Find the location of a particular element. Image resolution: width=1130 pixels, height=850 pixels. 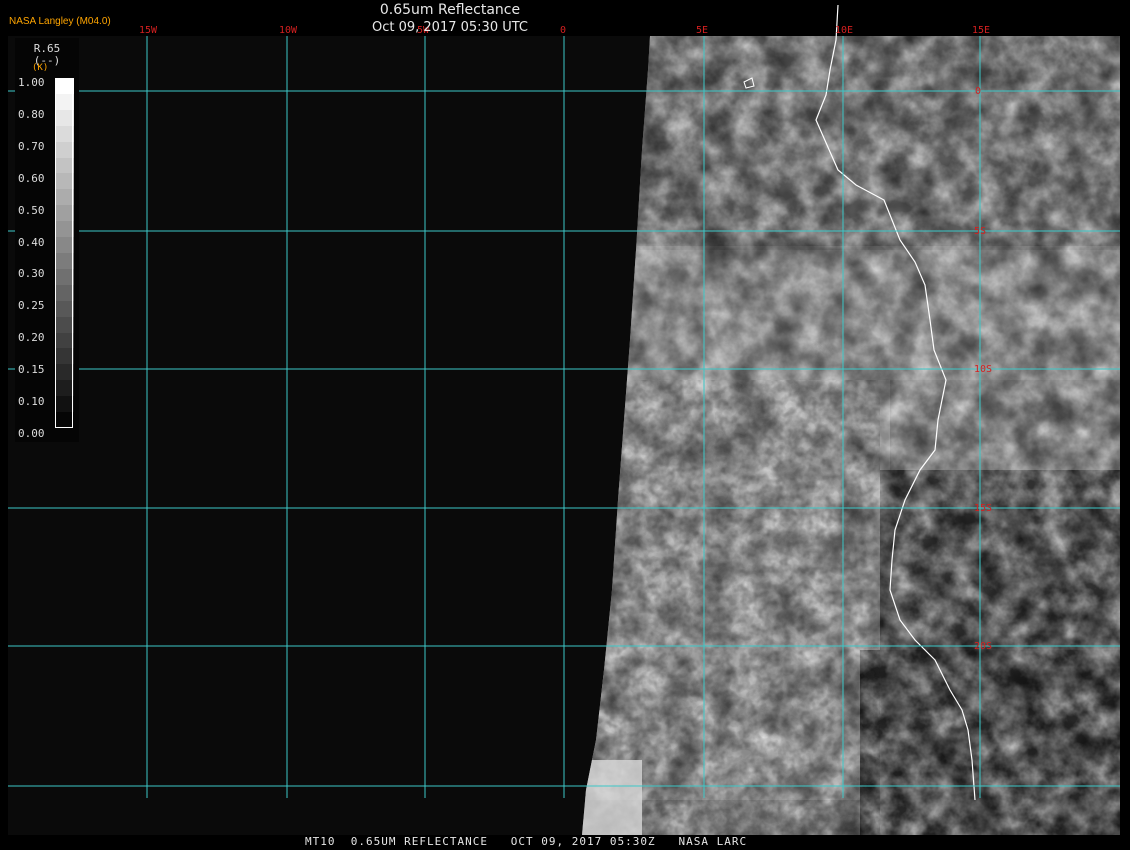

legend-bar-frame is located at coordinates (64, 253).